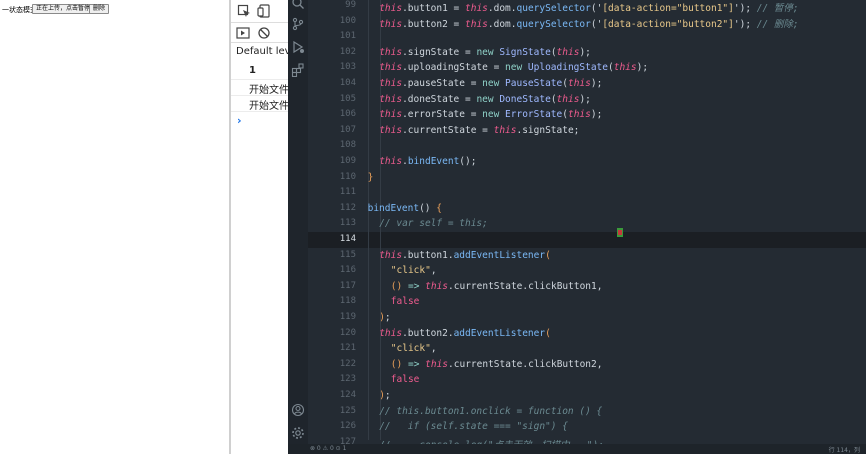 Image resolution: width=866 pixels, height=454 pixels. Describe the element at coordinates (777, 24) in the screenshot. I see `code-token: // 删除;` at that location.